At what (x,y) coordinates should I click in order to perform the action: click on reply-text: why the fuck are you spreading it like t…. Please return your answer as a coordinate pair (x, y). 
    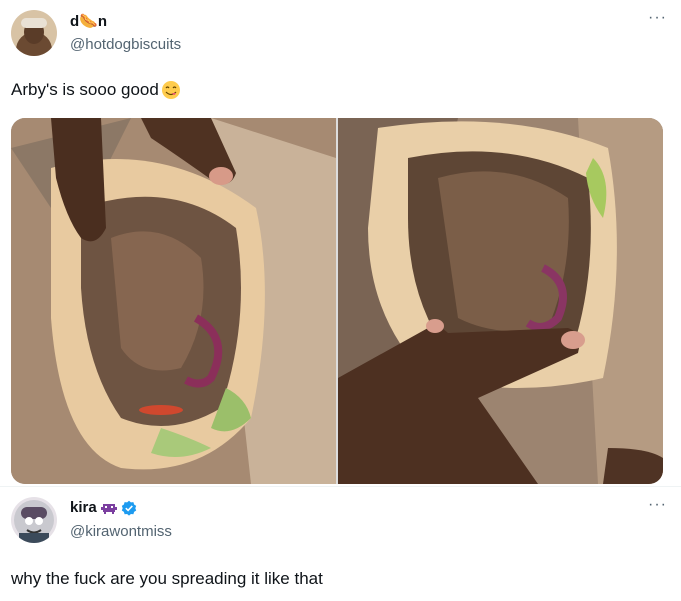
    Looking at the image, I should click on (167, 579).